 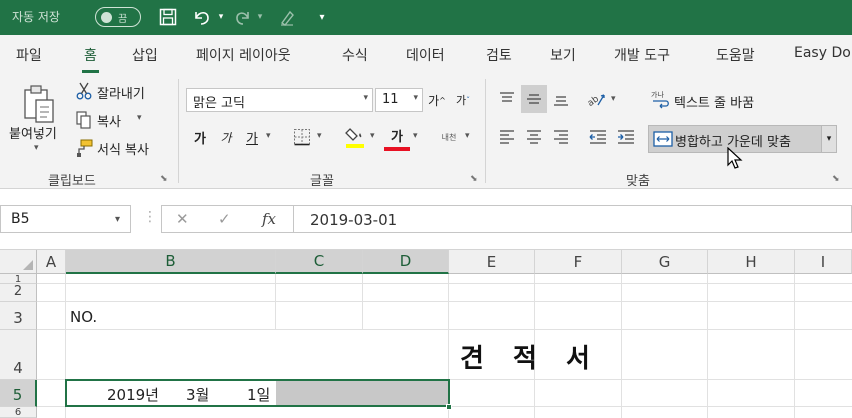 What do you see at coordinates (18, 279) in the screenshot?
I see `row-header-1: 1` at bounding box center [18, 279].